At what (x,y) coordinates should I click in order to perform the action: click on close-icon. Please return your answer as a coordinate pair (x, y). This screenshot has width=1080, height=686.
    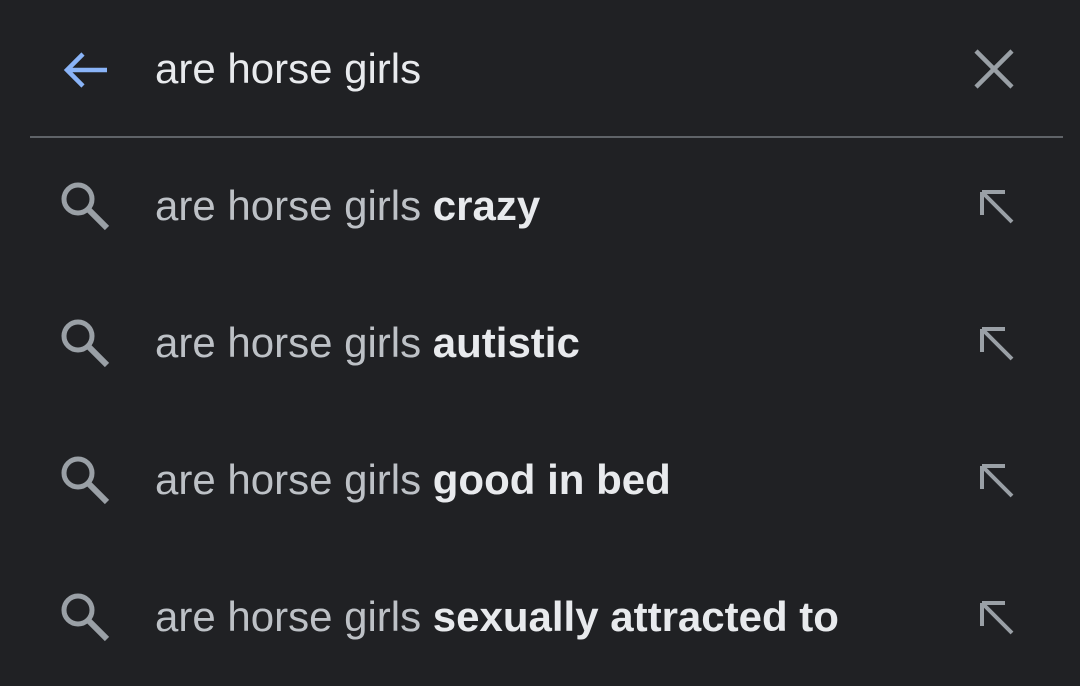
    Looking at the image, I should click on (994, 69).